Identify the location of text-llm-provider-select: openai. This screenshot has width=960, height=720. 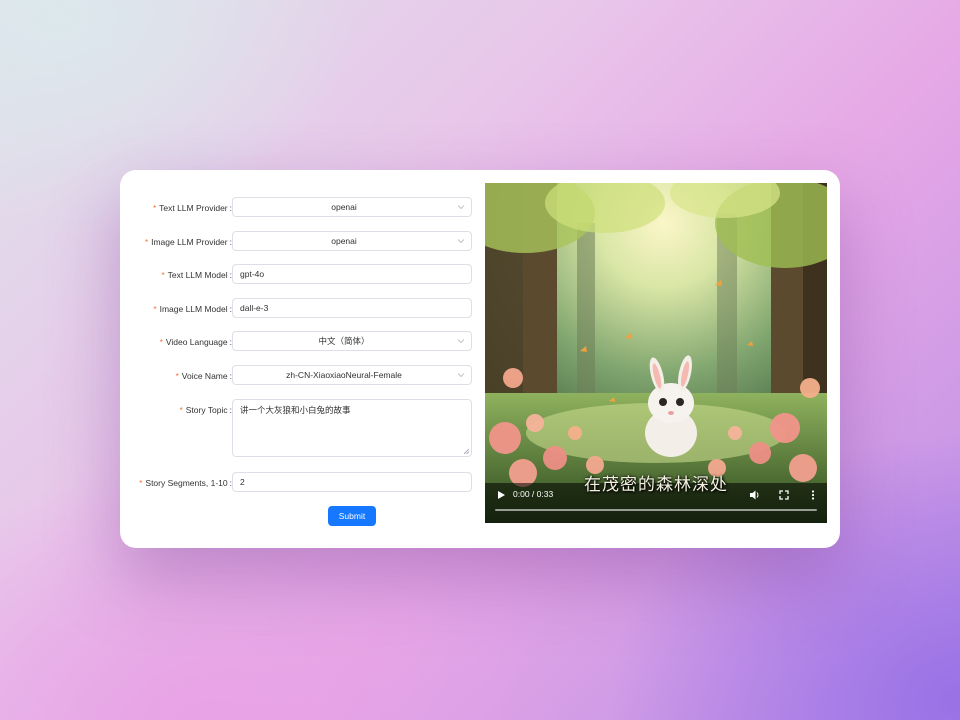
(352, 207).